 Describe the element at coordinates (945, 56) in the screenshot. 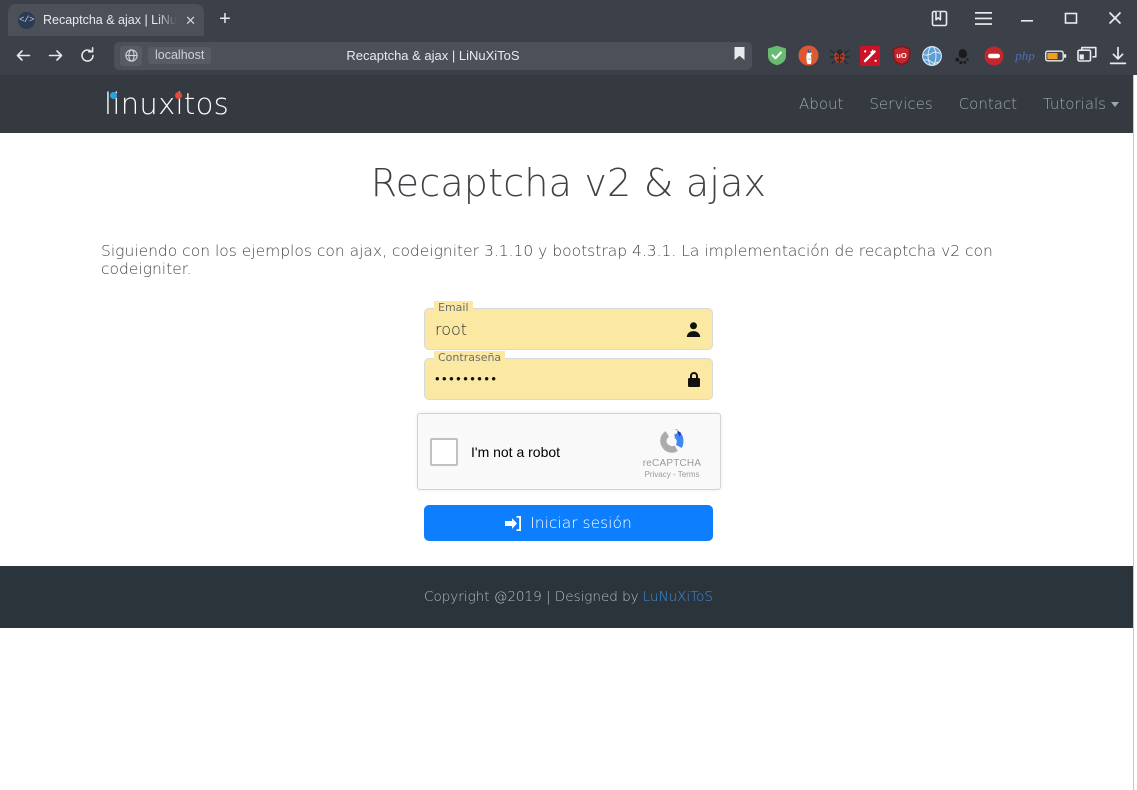

I see `extension-icons: uO php` at that location.